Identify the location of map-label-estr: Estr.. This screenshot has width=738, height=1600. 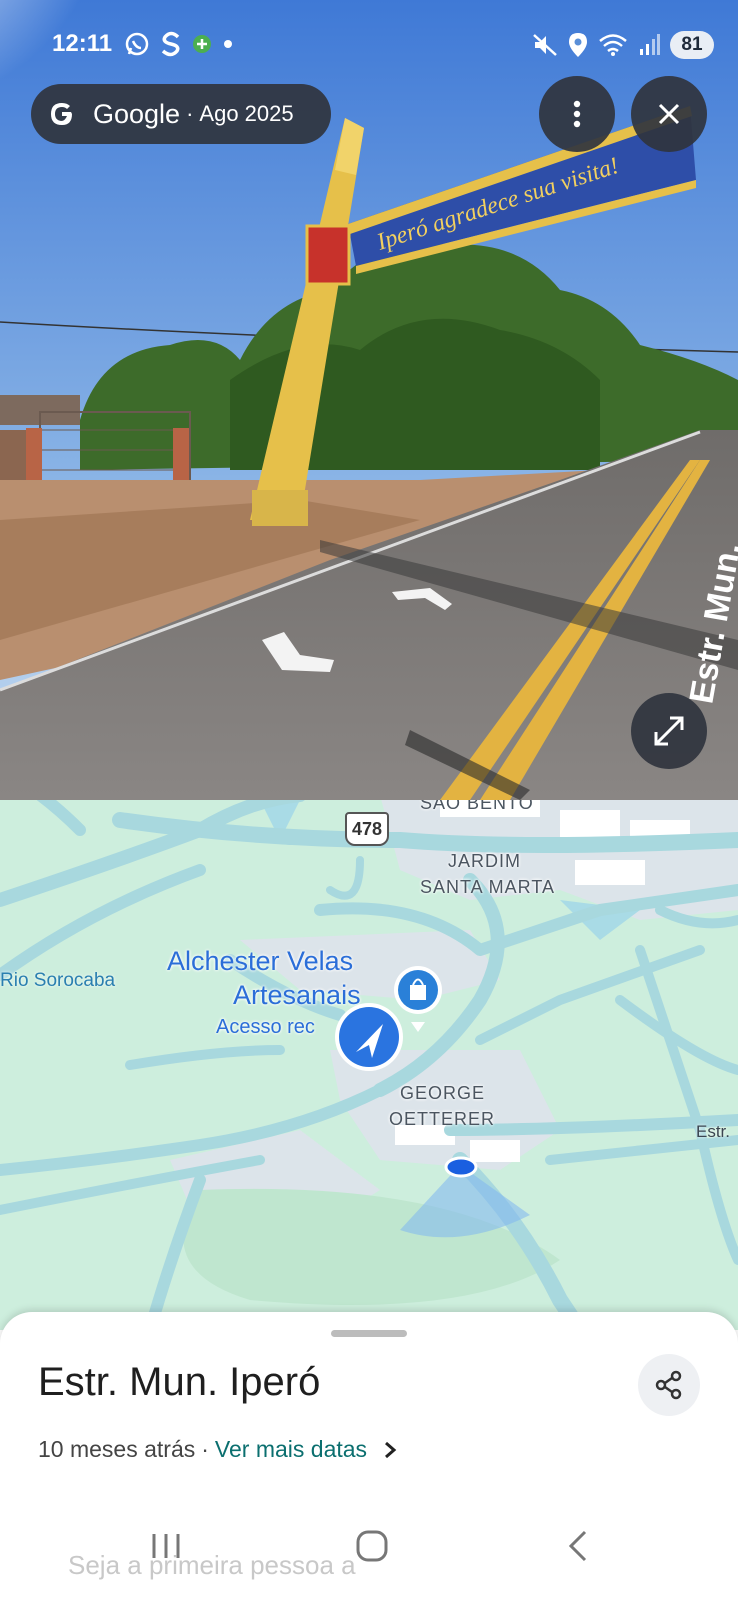
(713, 1131).